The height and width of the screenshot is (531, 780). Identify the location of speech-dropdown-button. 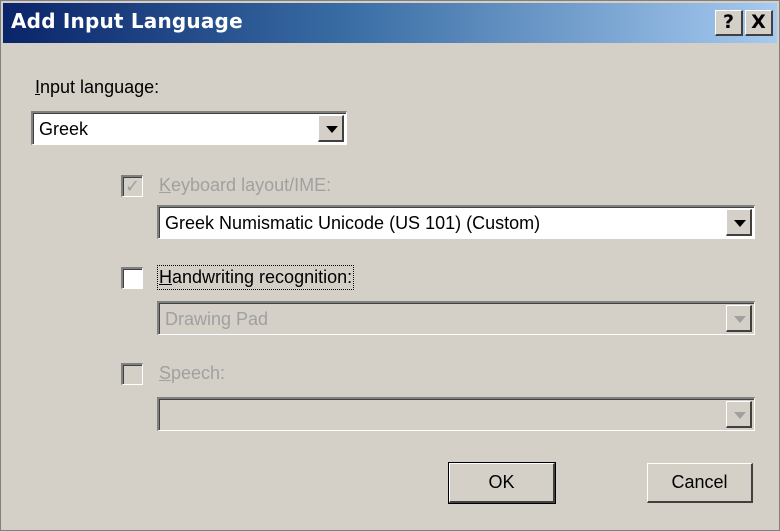
(739, 414).